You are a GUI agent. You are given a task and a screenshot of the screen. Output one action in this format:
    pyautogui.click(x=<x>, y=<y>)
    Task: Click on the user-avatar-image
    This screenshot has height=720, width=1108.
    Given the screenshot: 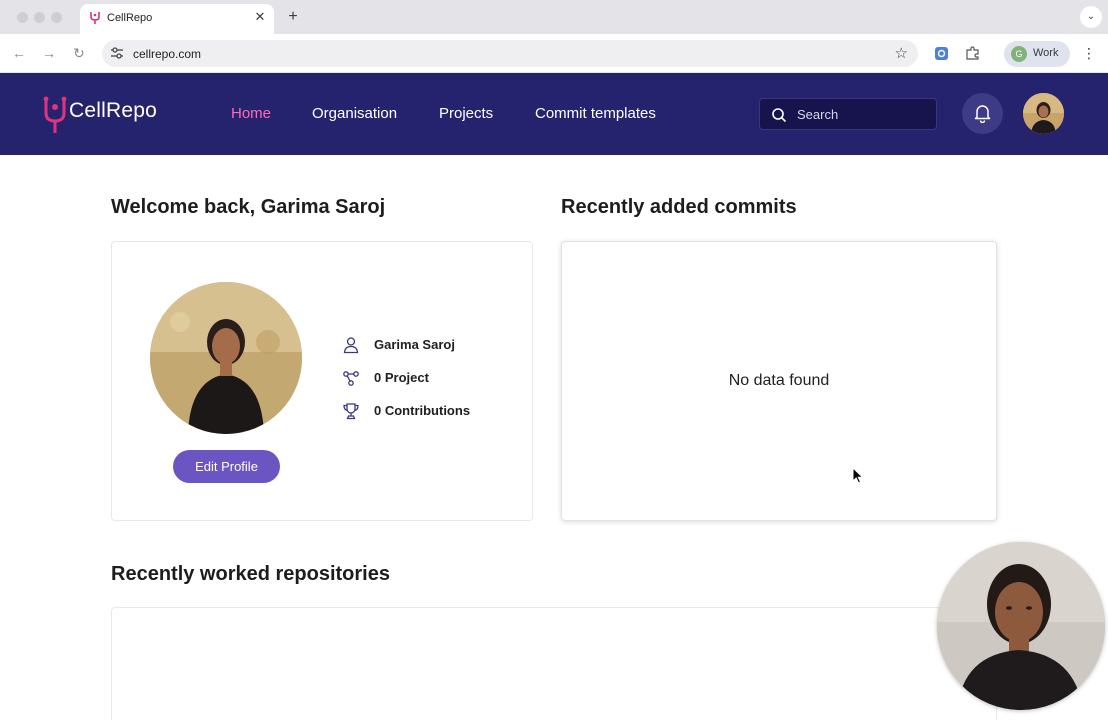 What is the action you would take?
    pyautogui.click(x=1043, y=113)
    